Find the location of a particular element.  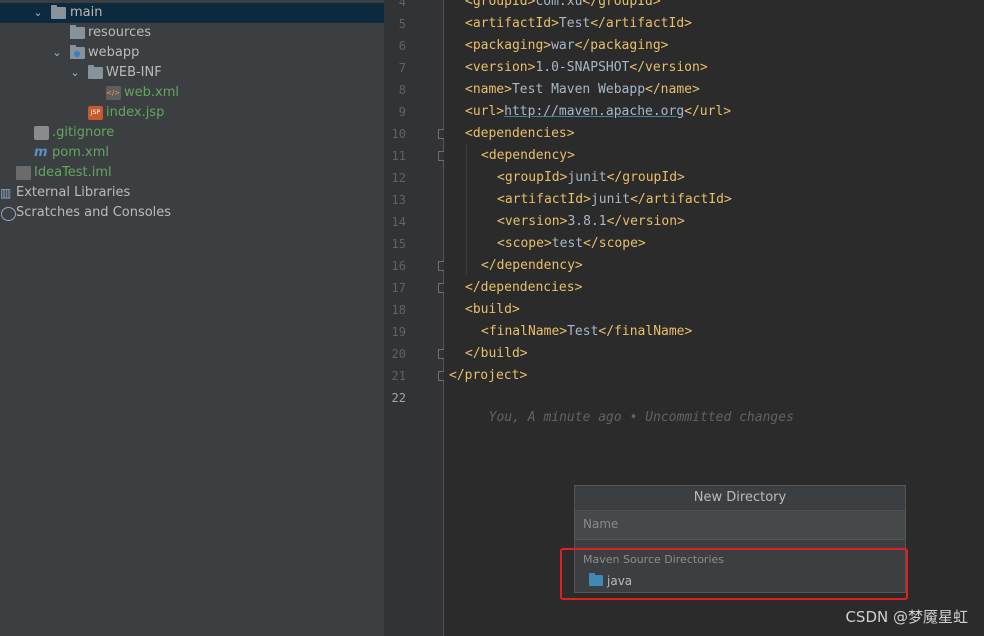

directory-name-input: Name is located at coordinates (740, 525).